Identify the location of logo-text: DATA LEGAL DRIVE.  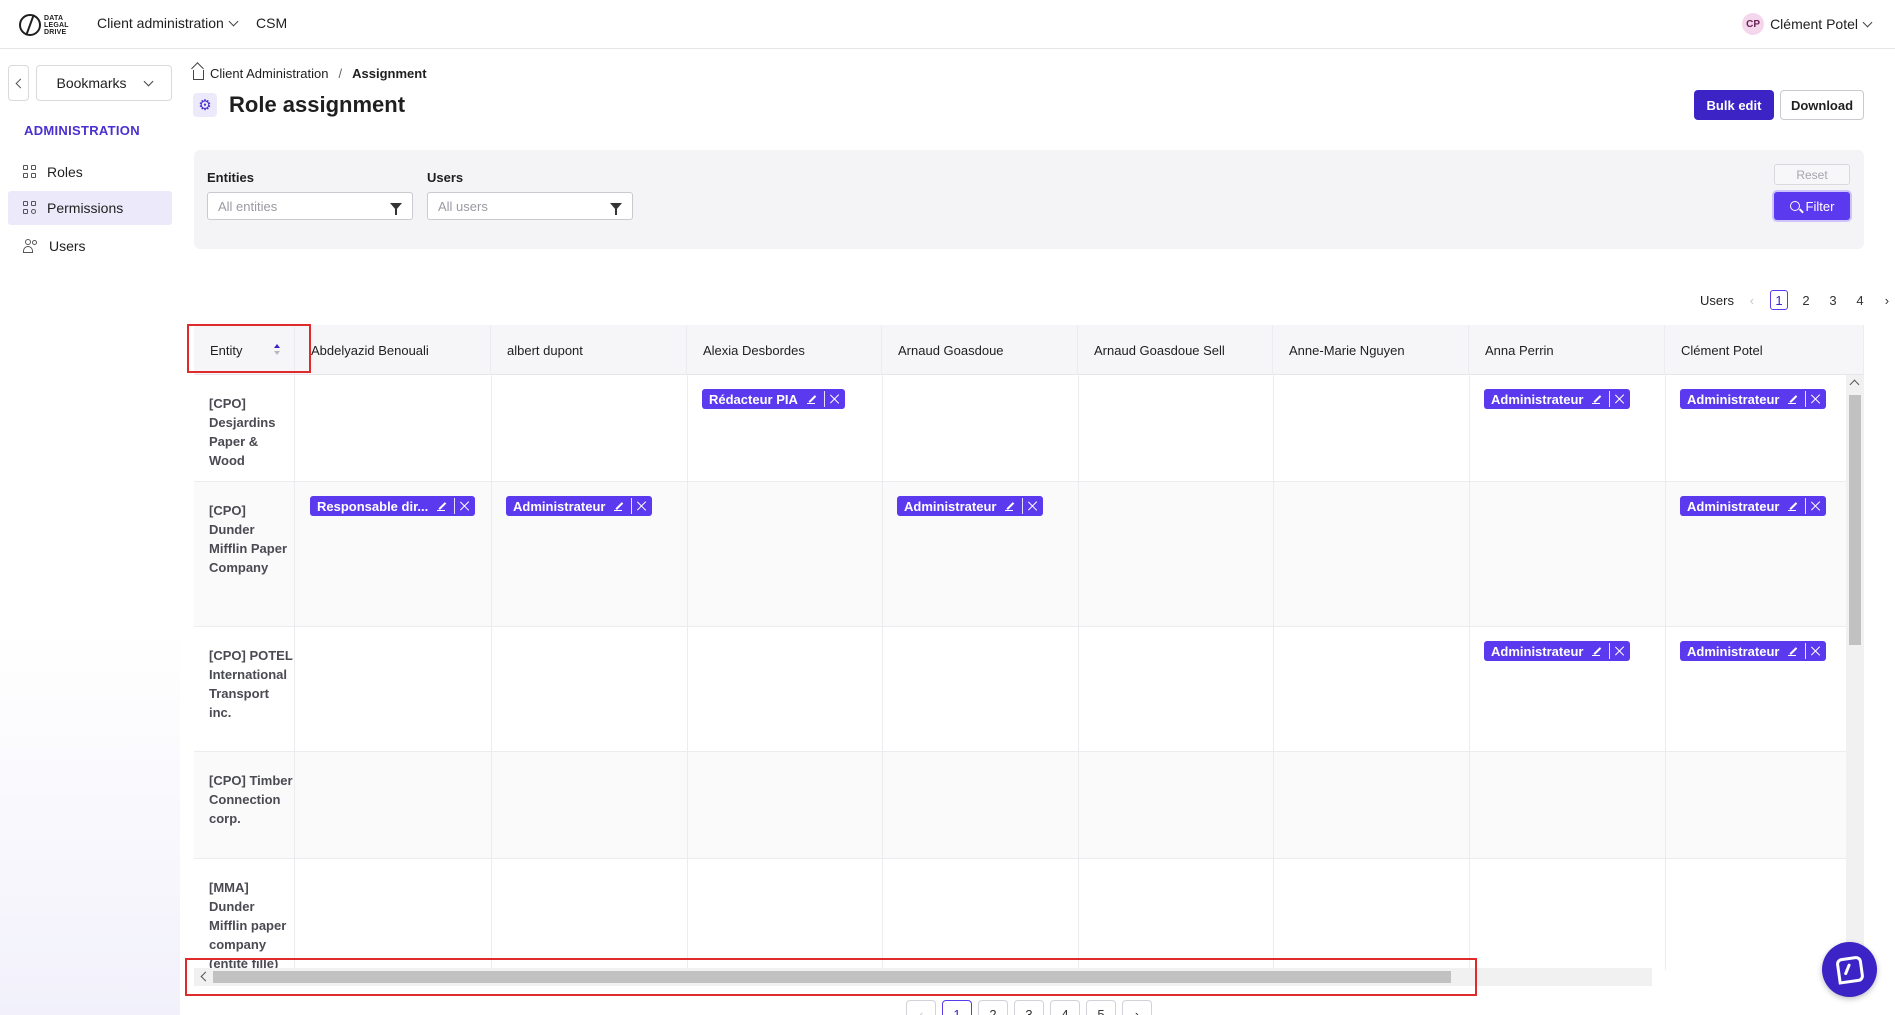
(56, 25).